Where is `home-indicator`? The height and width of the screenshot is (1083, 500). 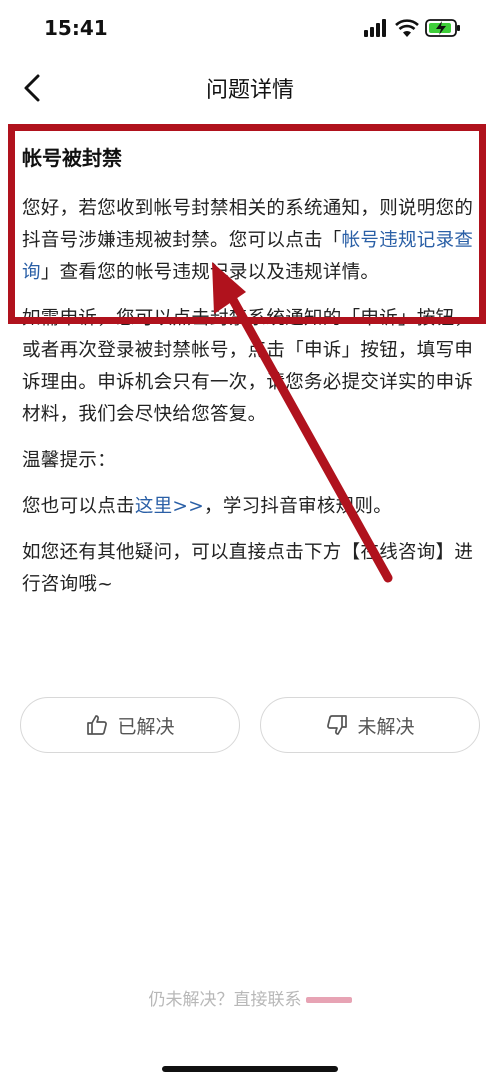
home-indicator is located at coordinates (250, 1069).